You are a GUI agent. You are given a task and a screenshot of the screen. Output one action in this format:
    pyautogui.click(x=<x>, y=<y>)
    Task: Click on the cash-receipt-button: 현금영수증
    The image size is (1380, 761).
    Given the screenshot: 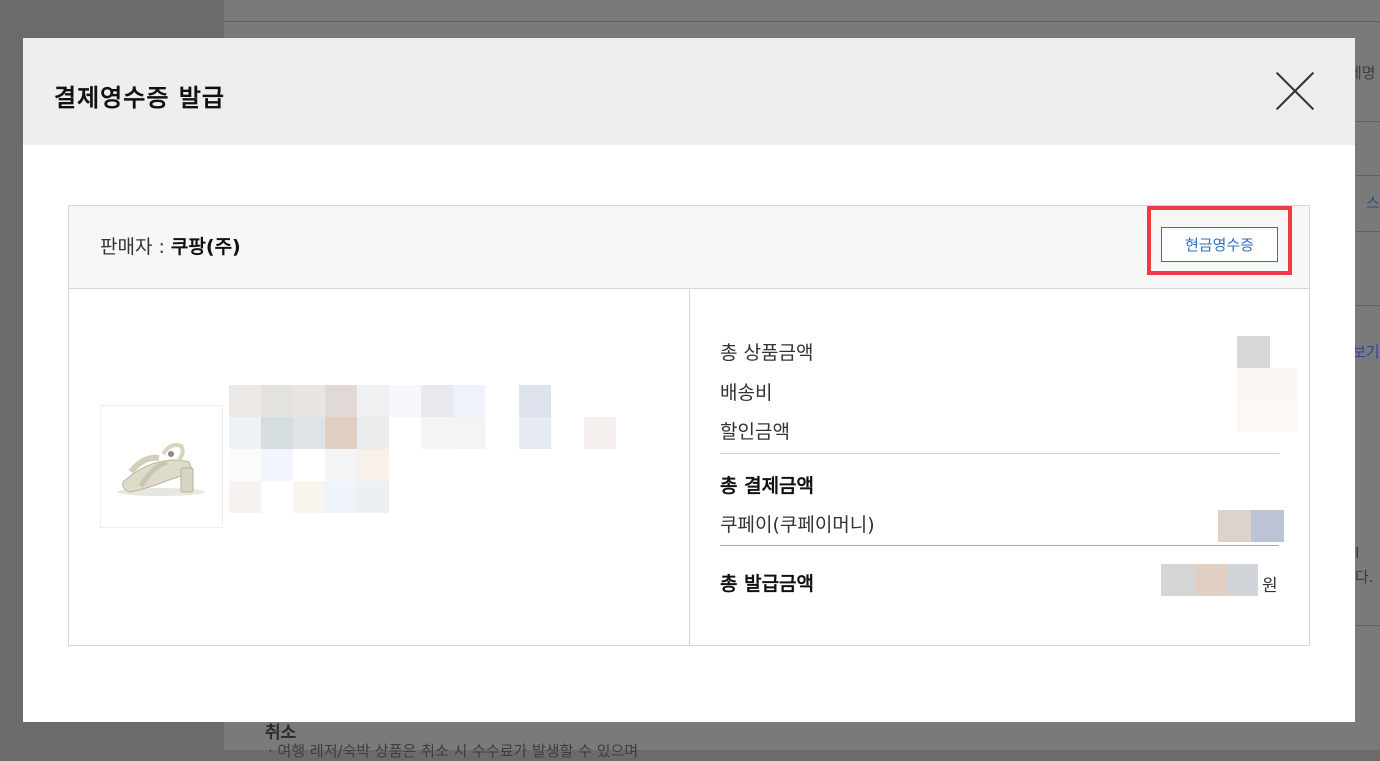 What is the action you would take?
    pyautogui.click(x=1219, y=244)
    